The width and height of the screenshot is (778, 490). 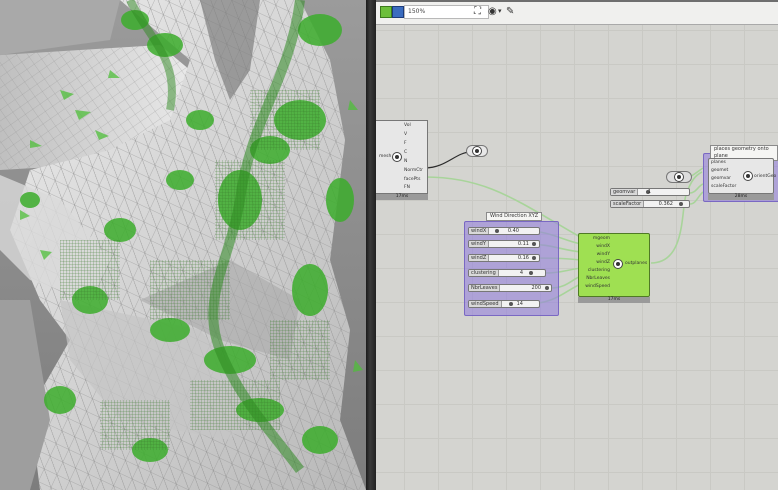 I want to click on slider-scalefactor: scaleFactor 0.362, so click(x=650, y=204).